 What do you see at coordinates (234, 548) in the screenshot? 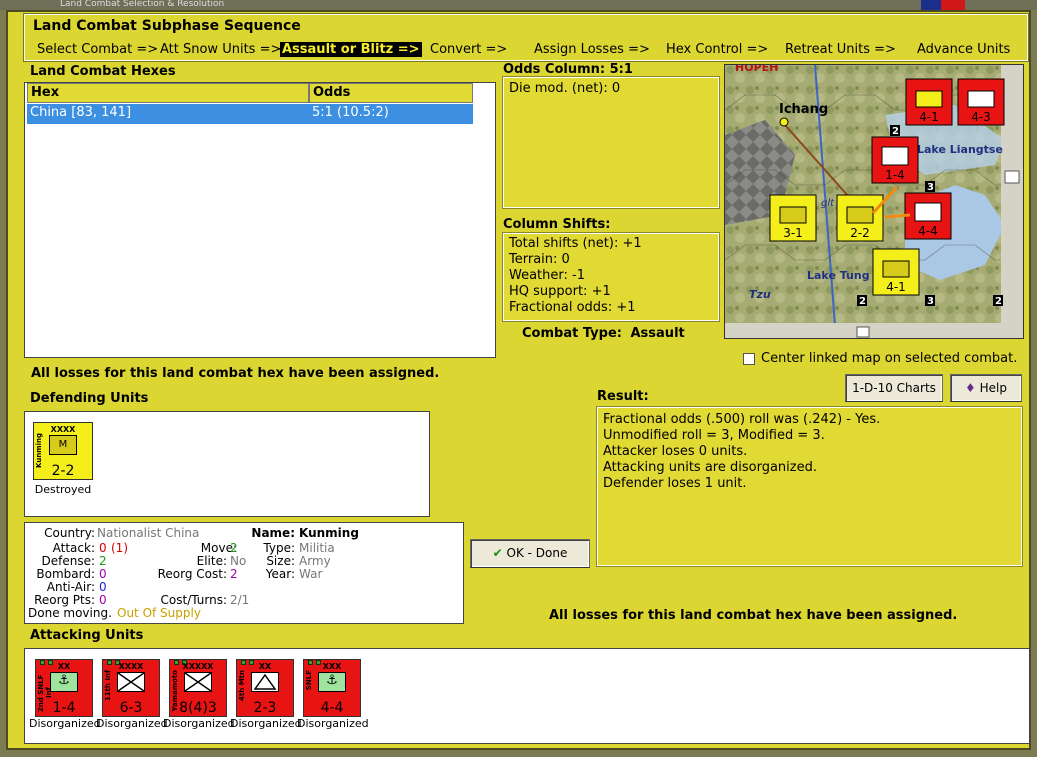
I see `move-value: 2` at bounding box center [234, 548].